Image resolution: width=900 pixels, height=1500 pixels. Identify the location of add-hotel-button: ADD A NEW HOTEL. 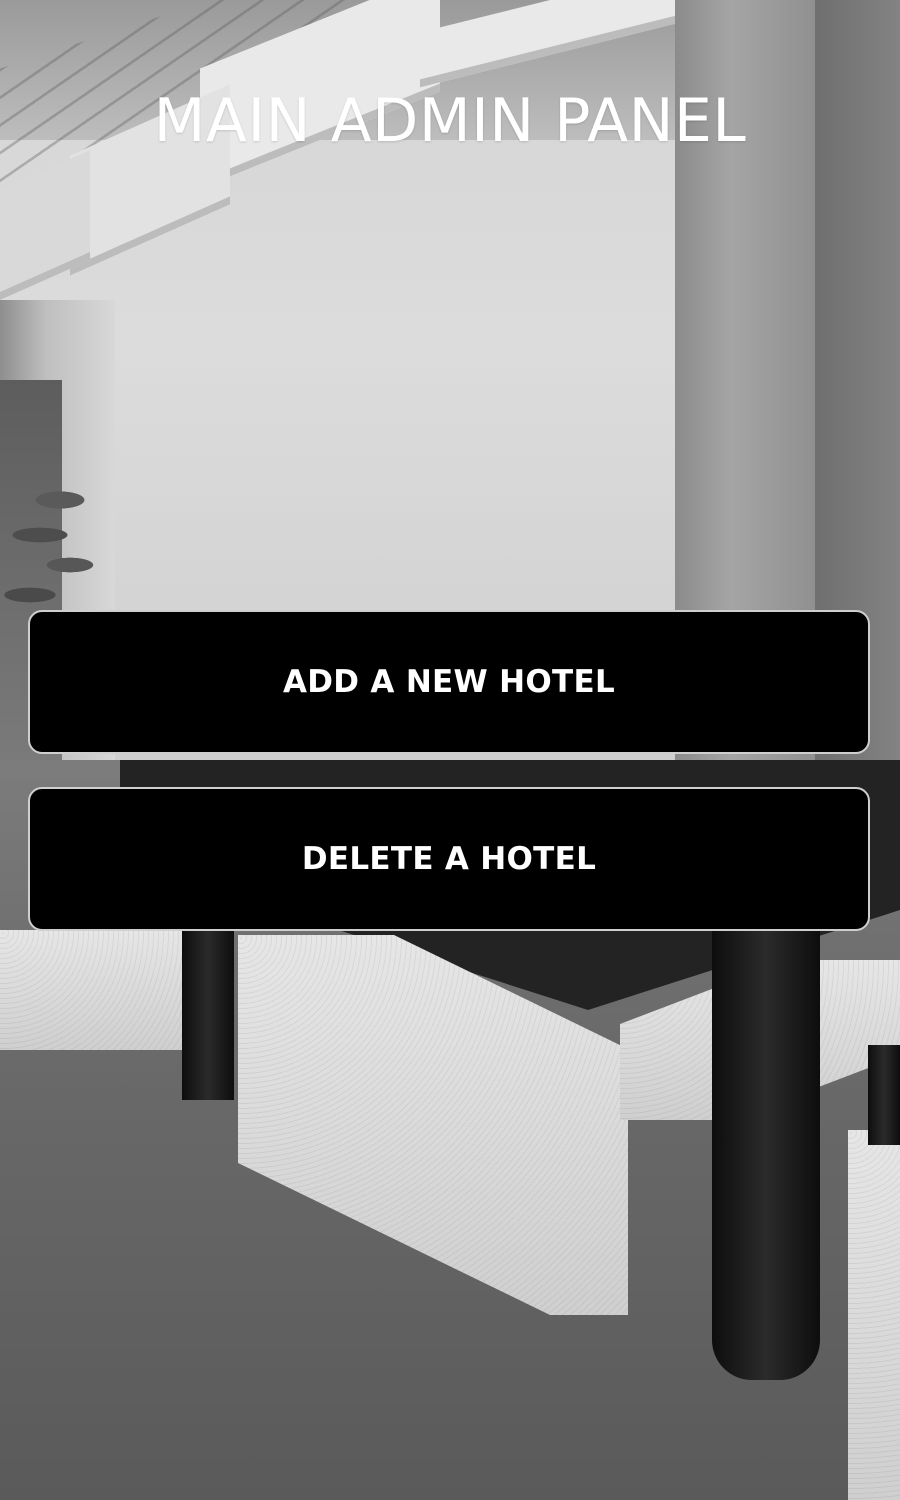
(449, 682).